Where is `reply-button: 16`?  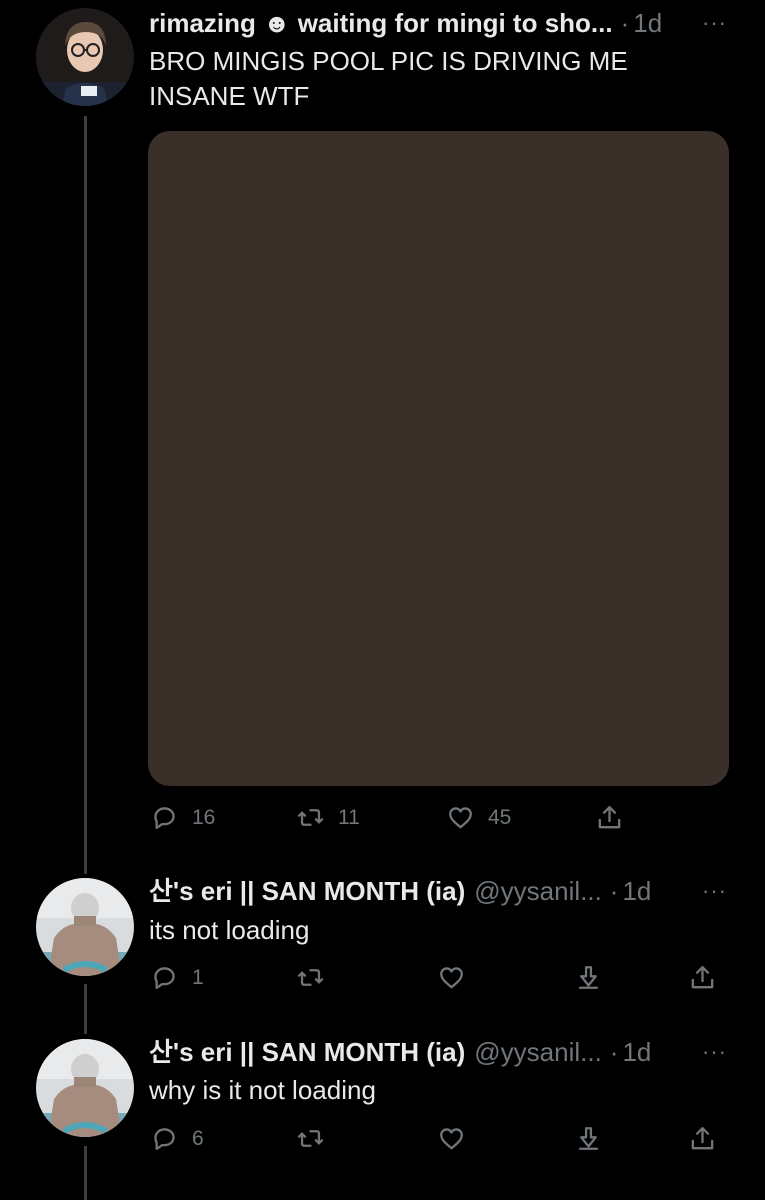 reply-button: 16 is located at coordinates (182, 817).